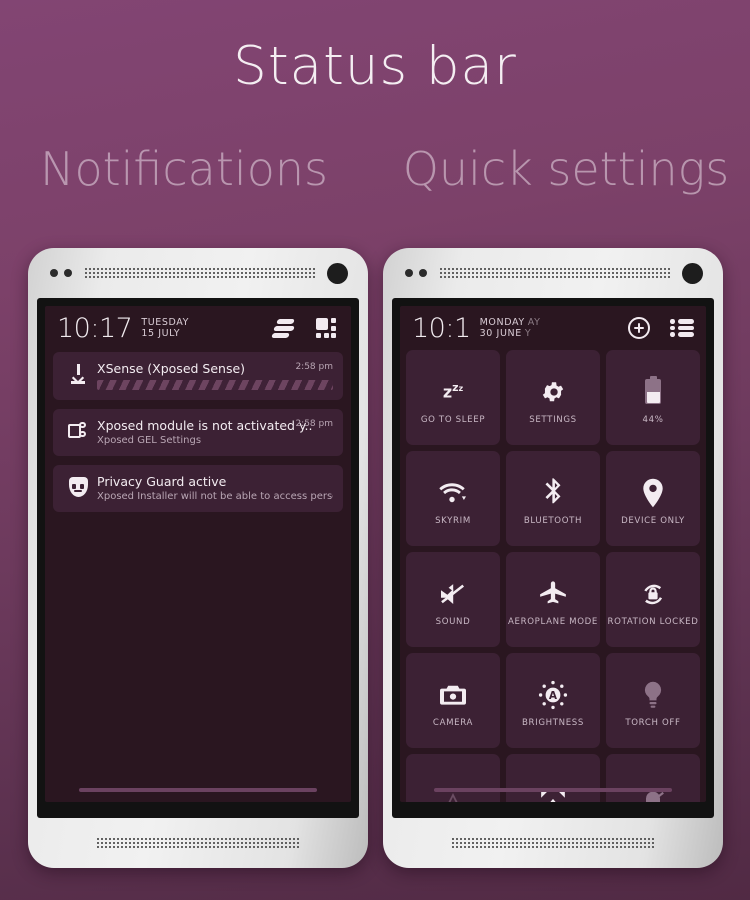 The image size is (750, 900). Describe the element at coordinates (327, 328) in the screenshot. I see `quick-settings-grid-icon` at that location.